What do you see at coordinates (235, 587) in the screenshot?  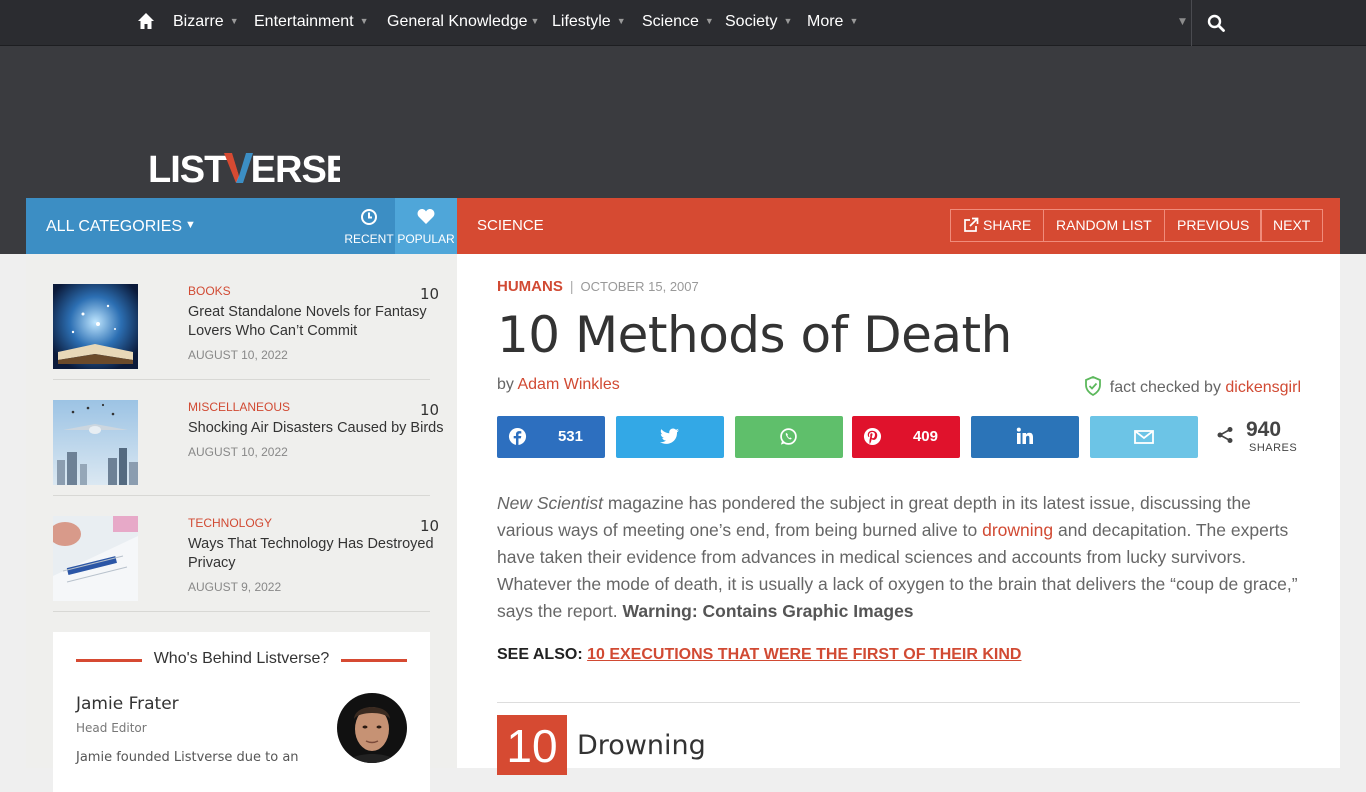 I see `item-date: AUGUST 9, 2022` at bounding box center [235, 587].